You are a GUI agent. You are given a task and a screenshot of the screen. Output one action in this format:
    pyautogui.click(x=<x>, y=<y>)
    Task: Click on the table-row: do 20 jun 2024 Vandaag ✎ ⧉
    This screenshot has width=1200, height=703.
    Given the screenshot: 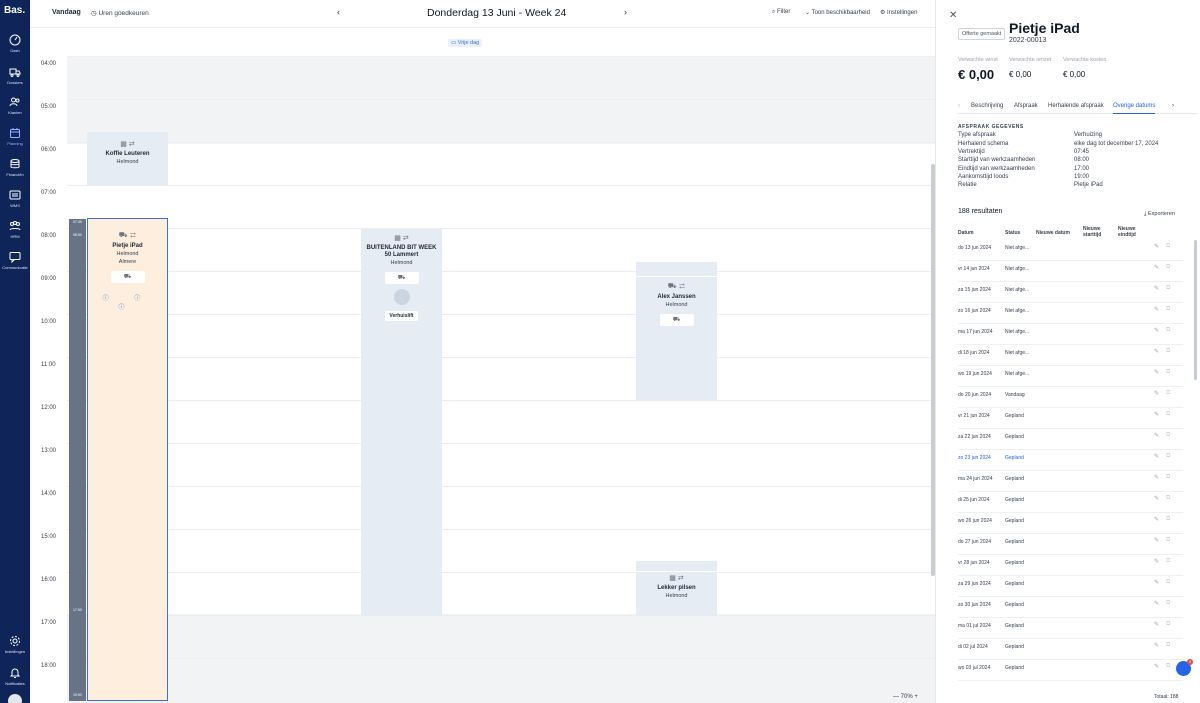 What is the action you would take?
    pyautogui.click(x=1070, y=397)
    